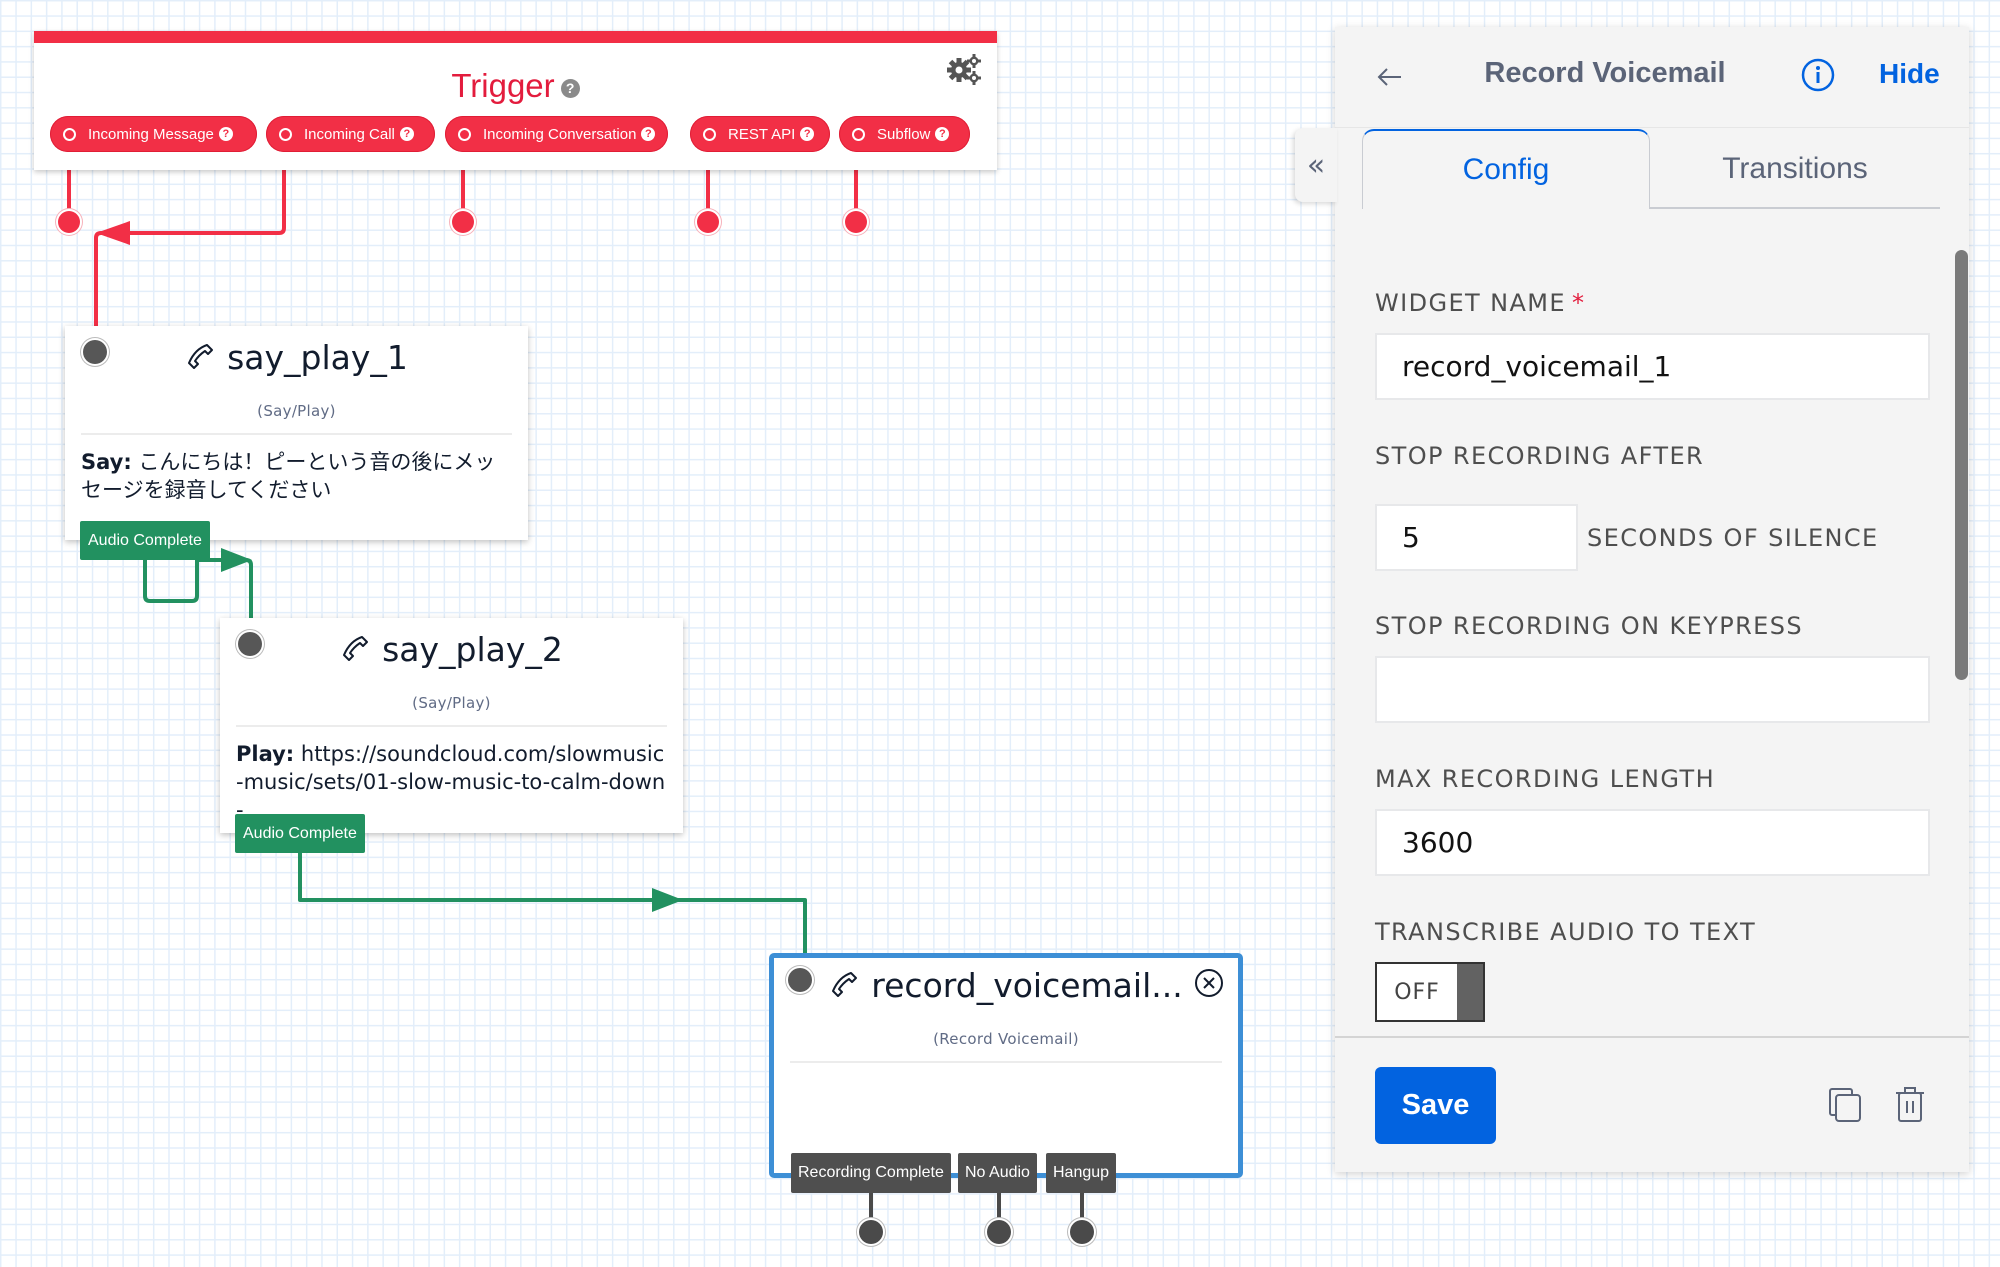  What do you see at coordinates (1476, 537) in the screenshot?
I see `stop-recording-after-input: 5` at bounding box center [1476, 537].